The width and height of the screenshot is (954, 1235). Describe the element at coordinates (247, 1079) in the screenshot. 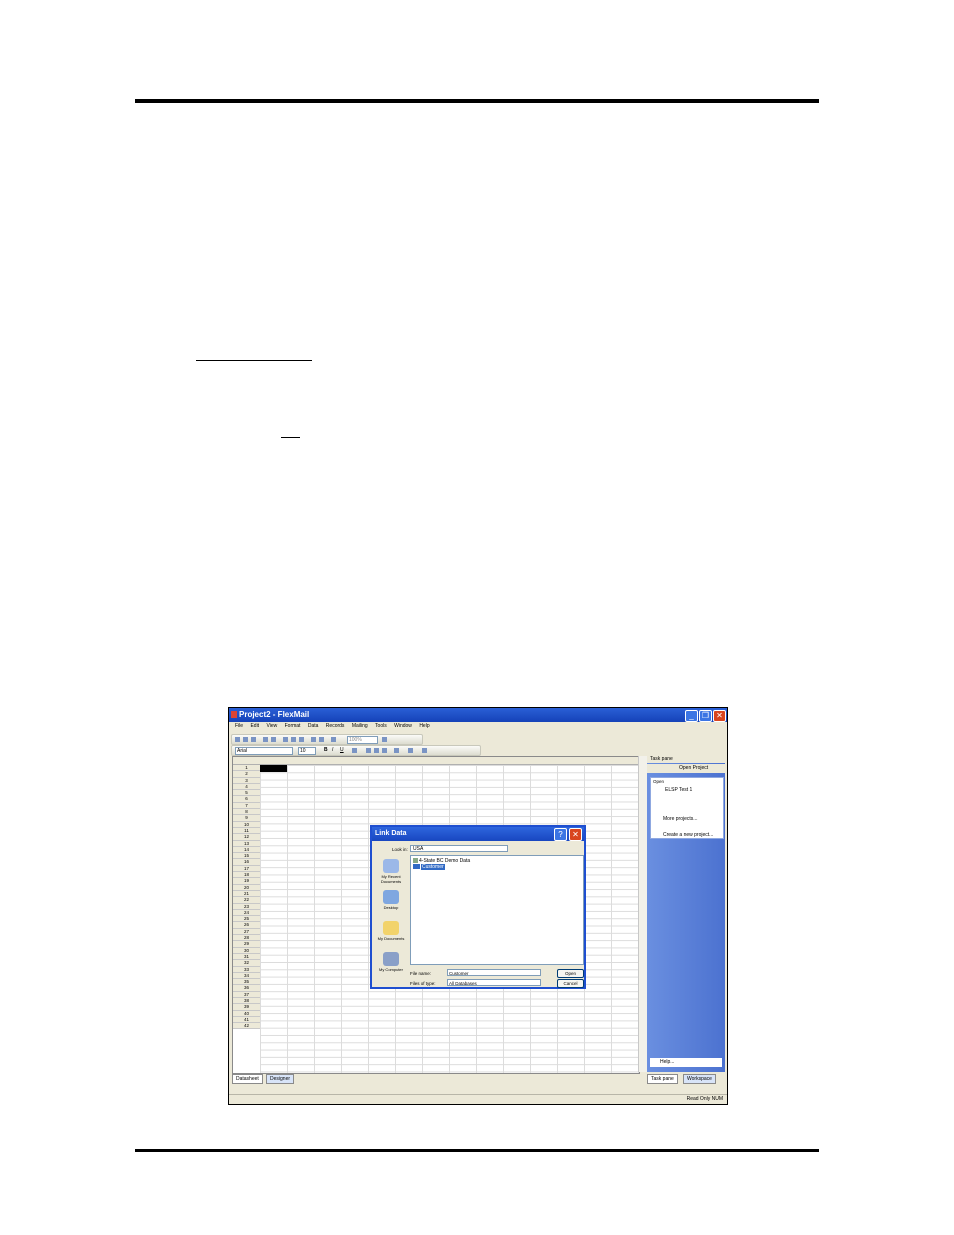

I see `tab-datasheet: Datasheet` at that location.